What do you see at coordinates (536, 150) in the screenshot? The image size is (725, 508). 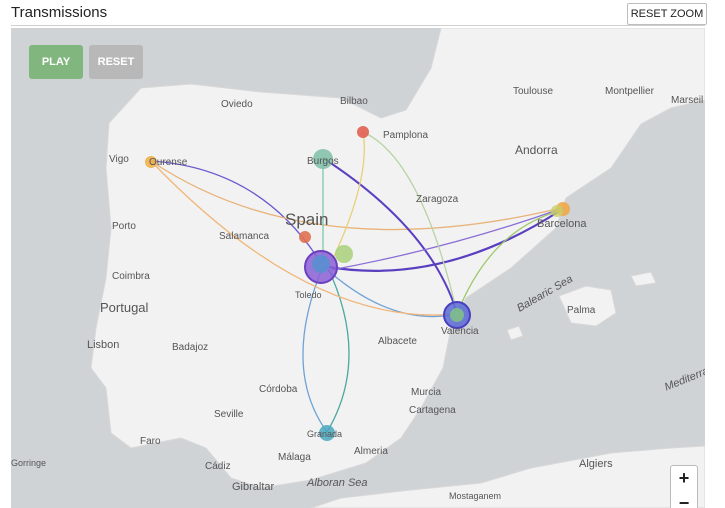 I see `label-andorra: Andorra` at bounding box center [536, 150].